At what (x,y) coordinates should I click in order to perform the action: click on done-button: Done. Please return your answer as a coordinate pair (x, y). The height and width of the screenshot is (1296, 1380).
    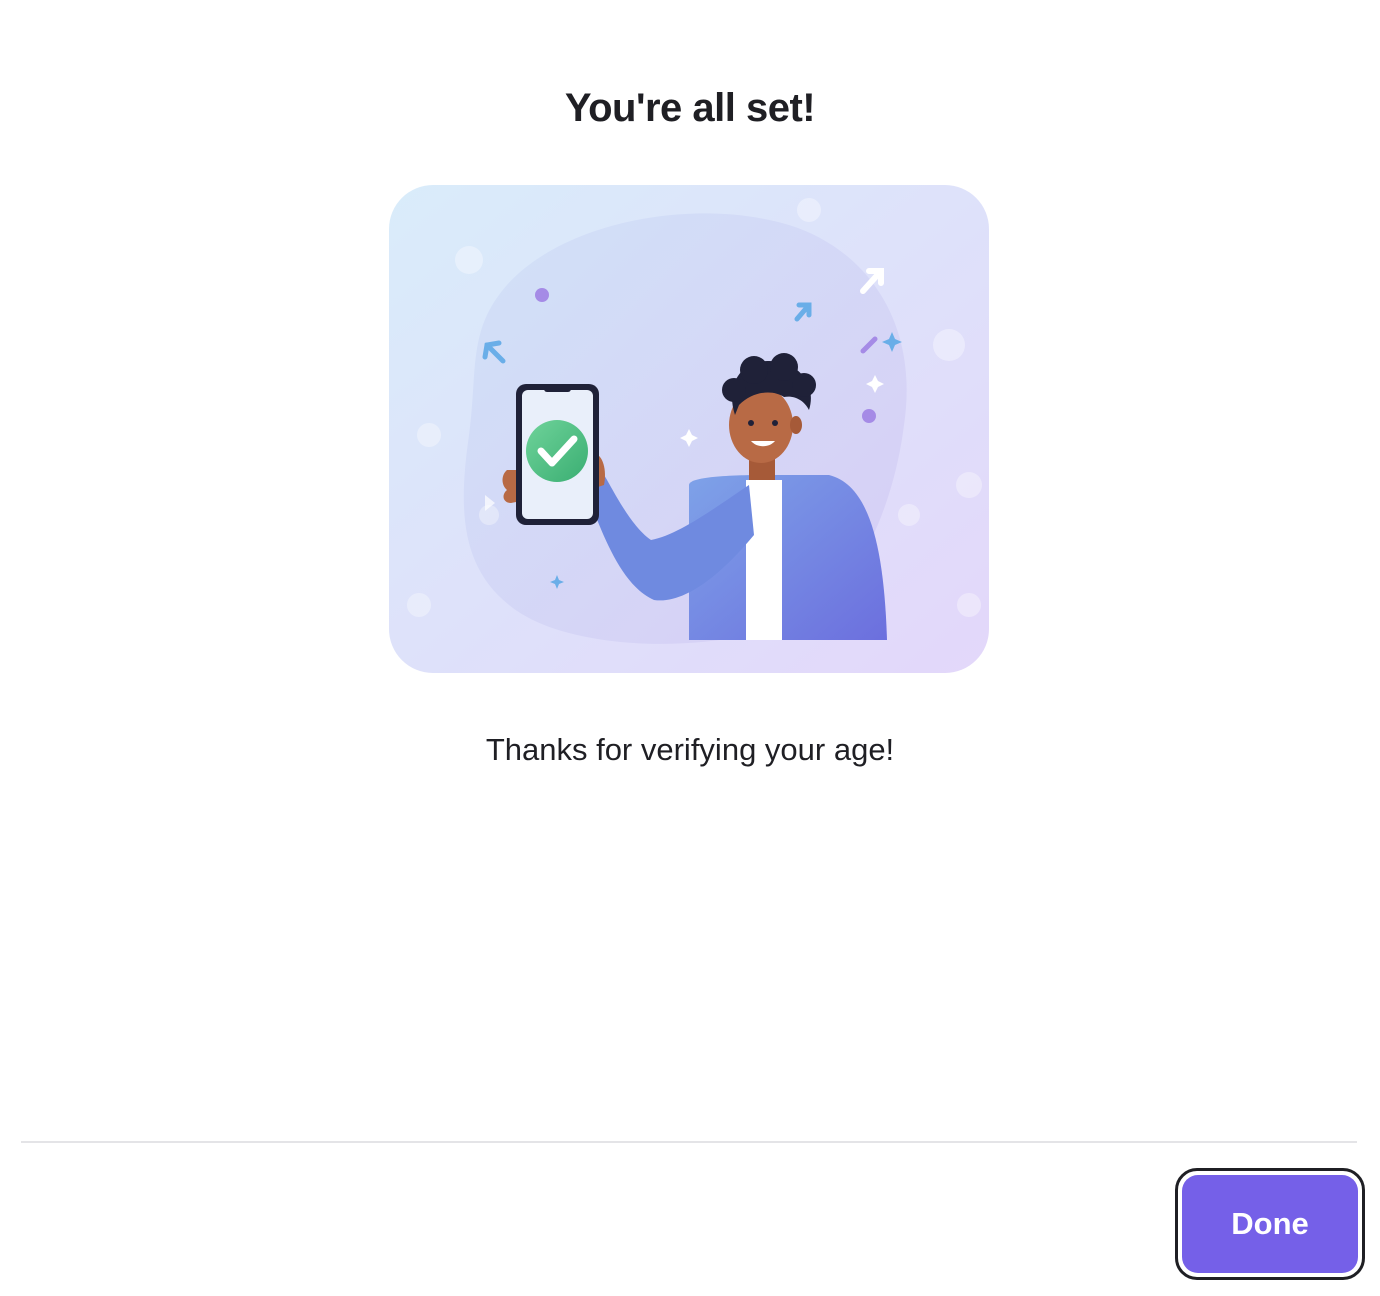
    Looking at the image, I should click on (1270, 1224).